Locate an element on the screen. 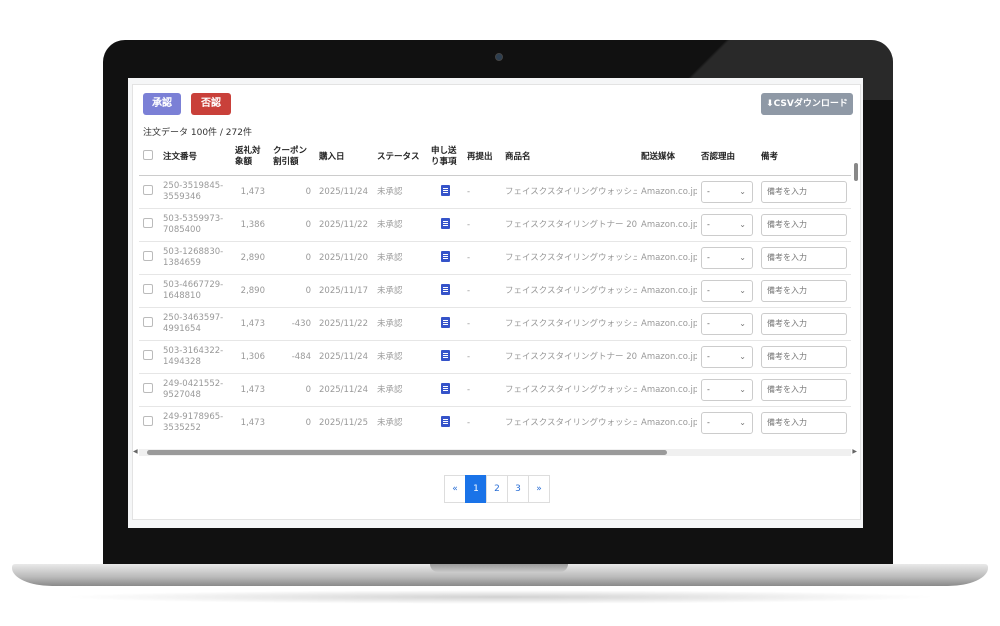 The width and height of the screenshot is (1000, 626). select-all-checkbox is located at coordinates (149, 157).